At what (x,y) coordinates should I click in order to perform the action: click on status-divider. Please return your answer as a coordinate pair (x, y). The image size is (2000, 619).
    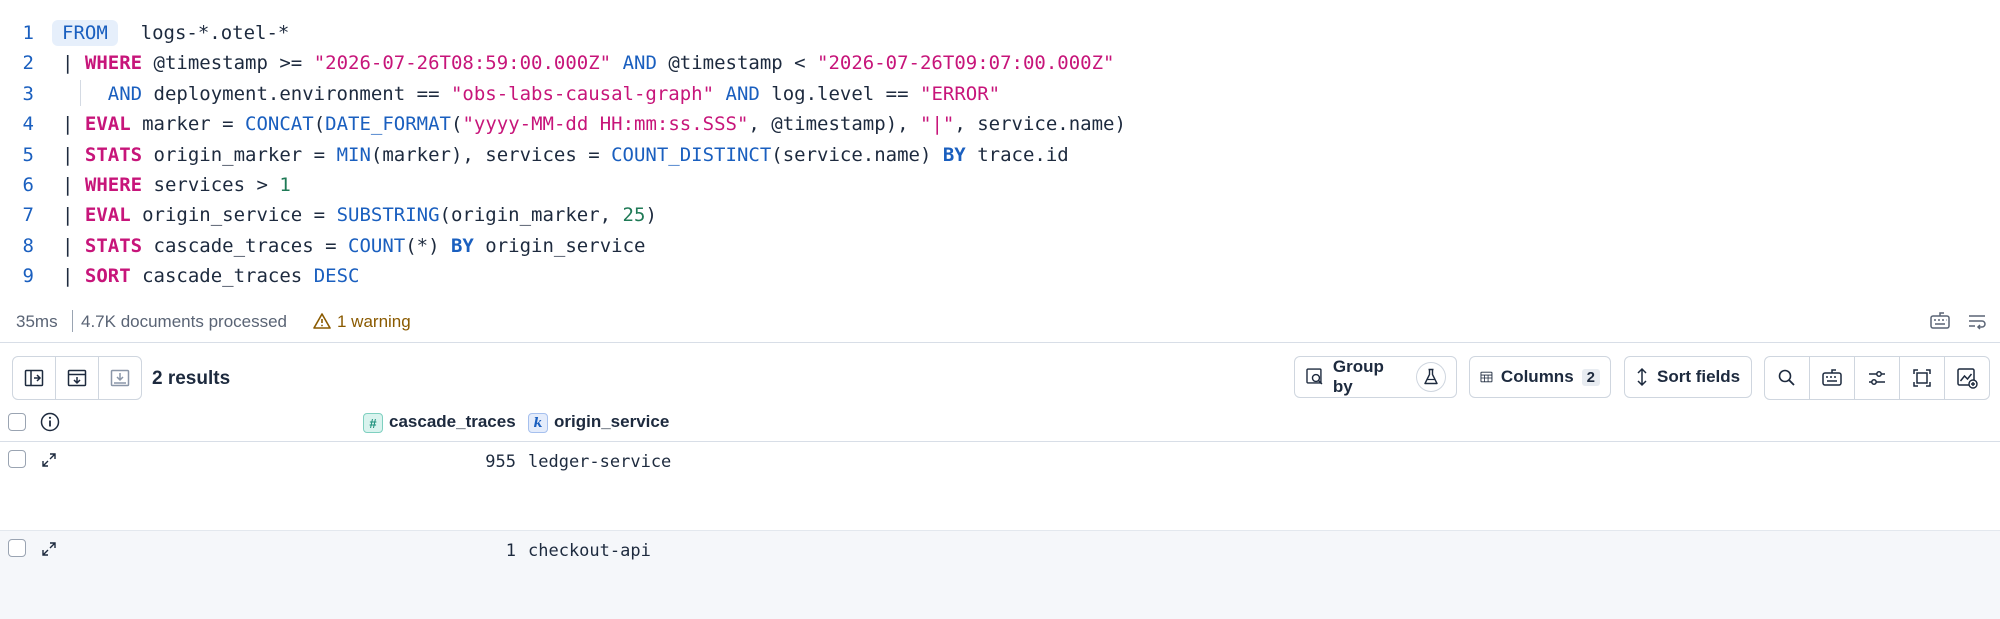
    Looking at the image, I should click on (72, 321).